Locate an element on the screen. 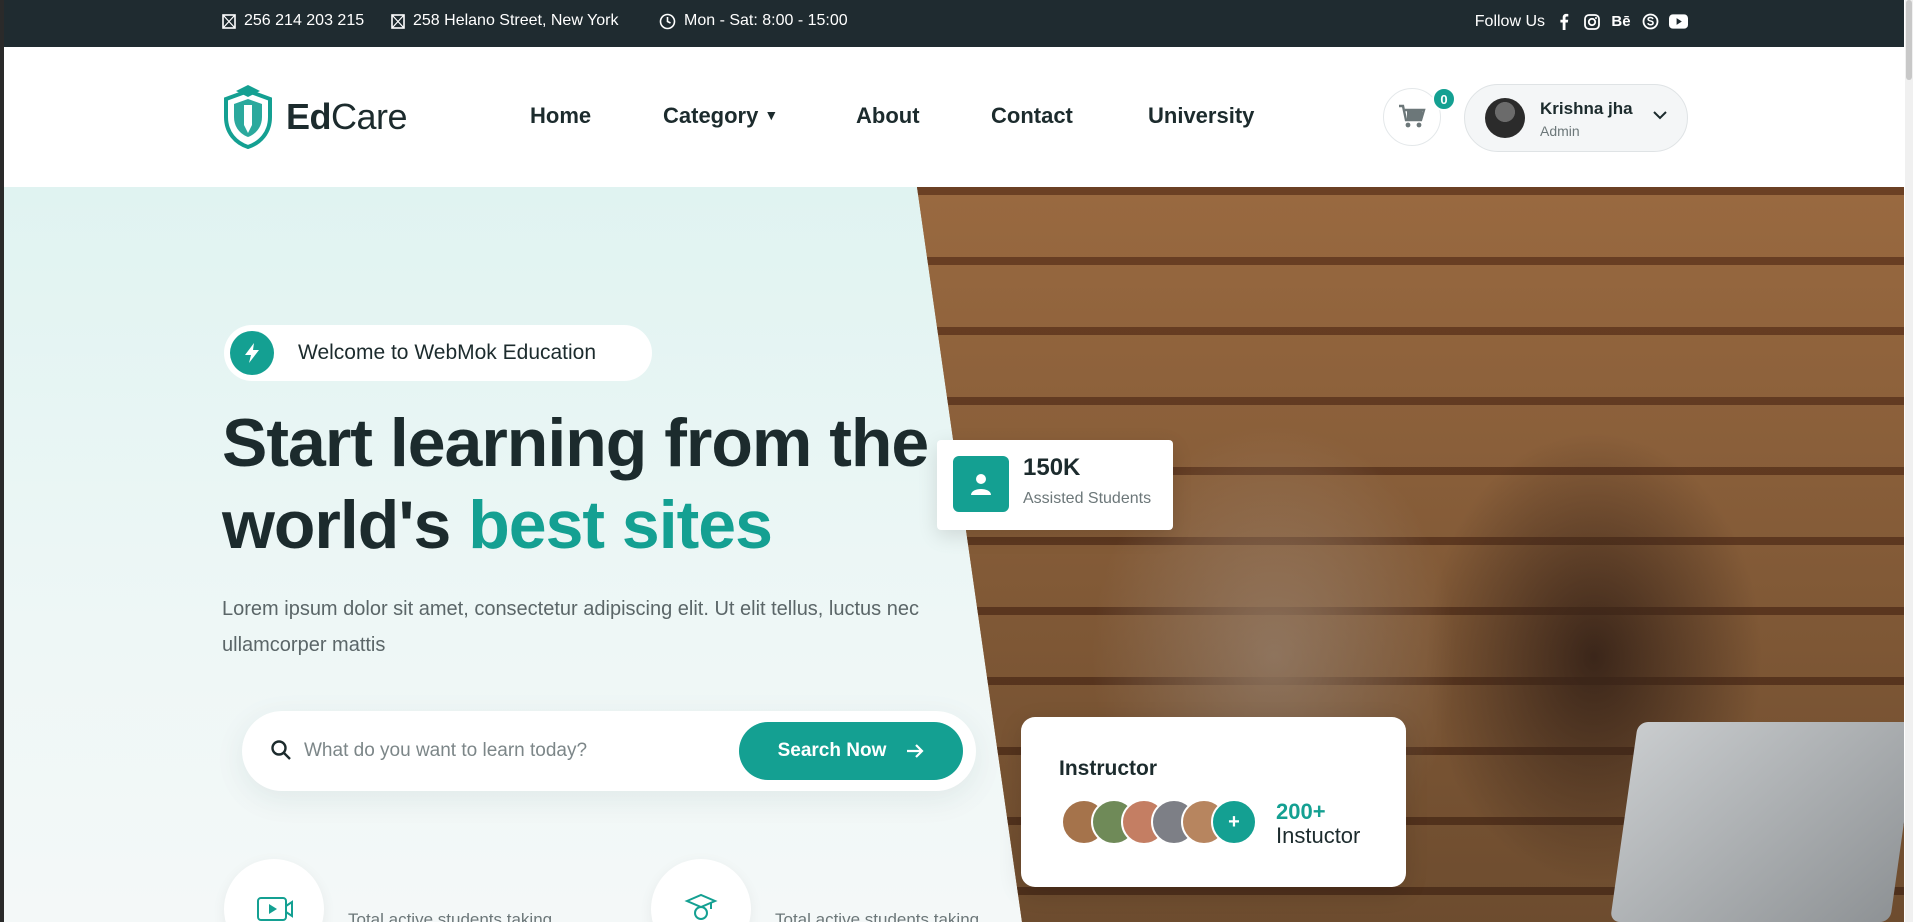 This screenshot has width=1913, height=922. students-stat-card: 150K Assisted Students is located at coordinates (1055, 485).